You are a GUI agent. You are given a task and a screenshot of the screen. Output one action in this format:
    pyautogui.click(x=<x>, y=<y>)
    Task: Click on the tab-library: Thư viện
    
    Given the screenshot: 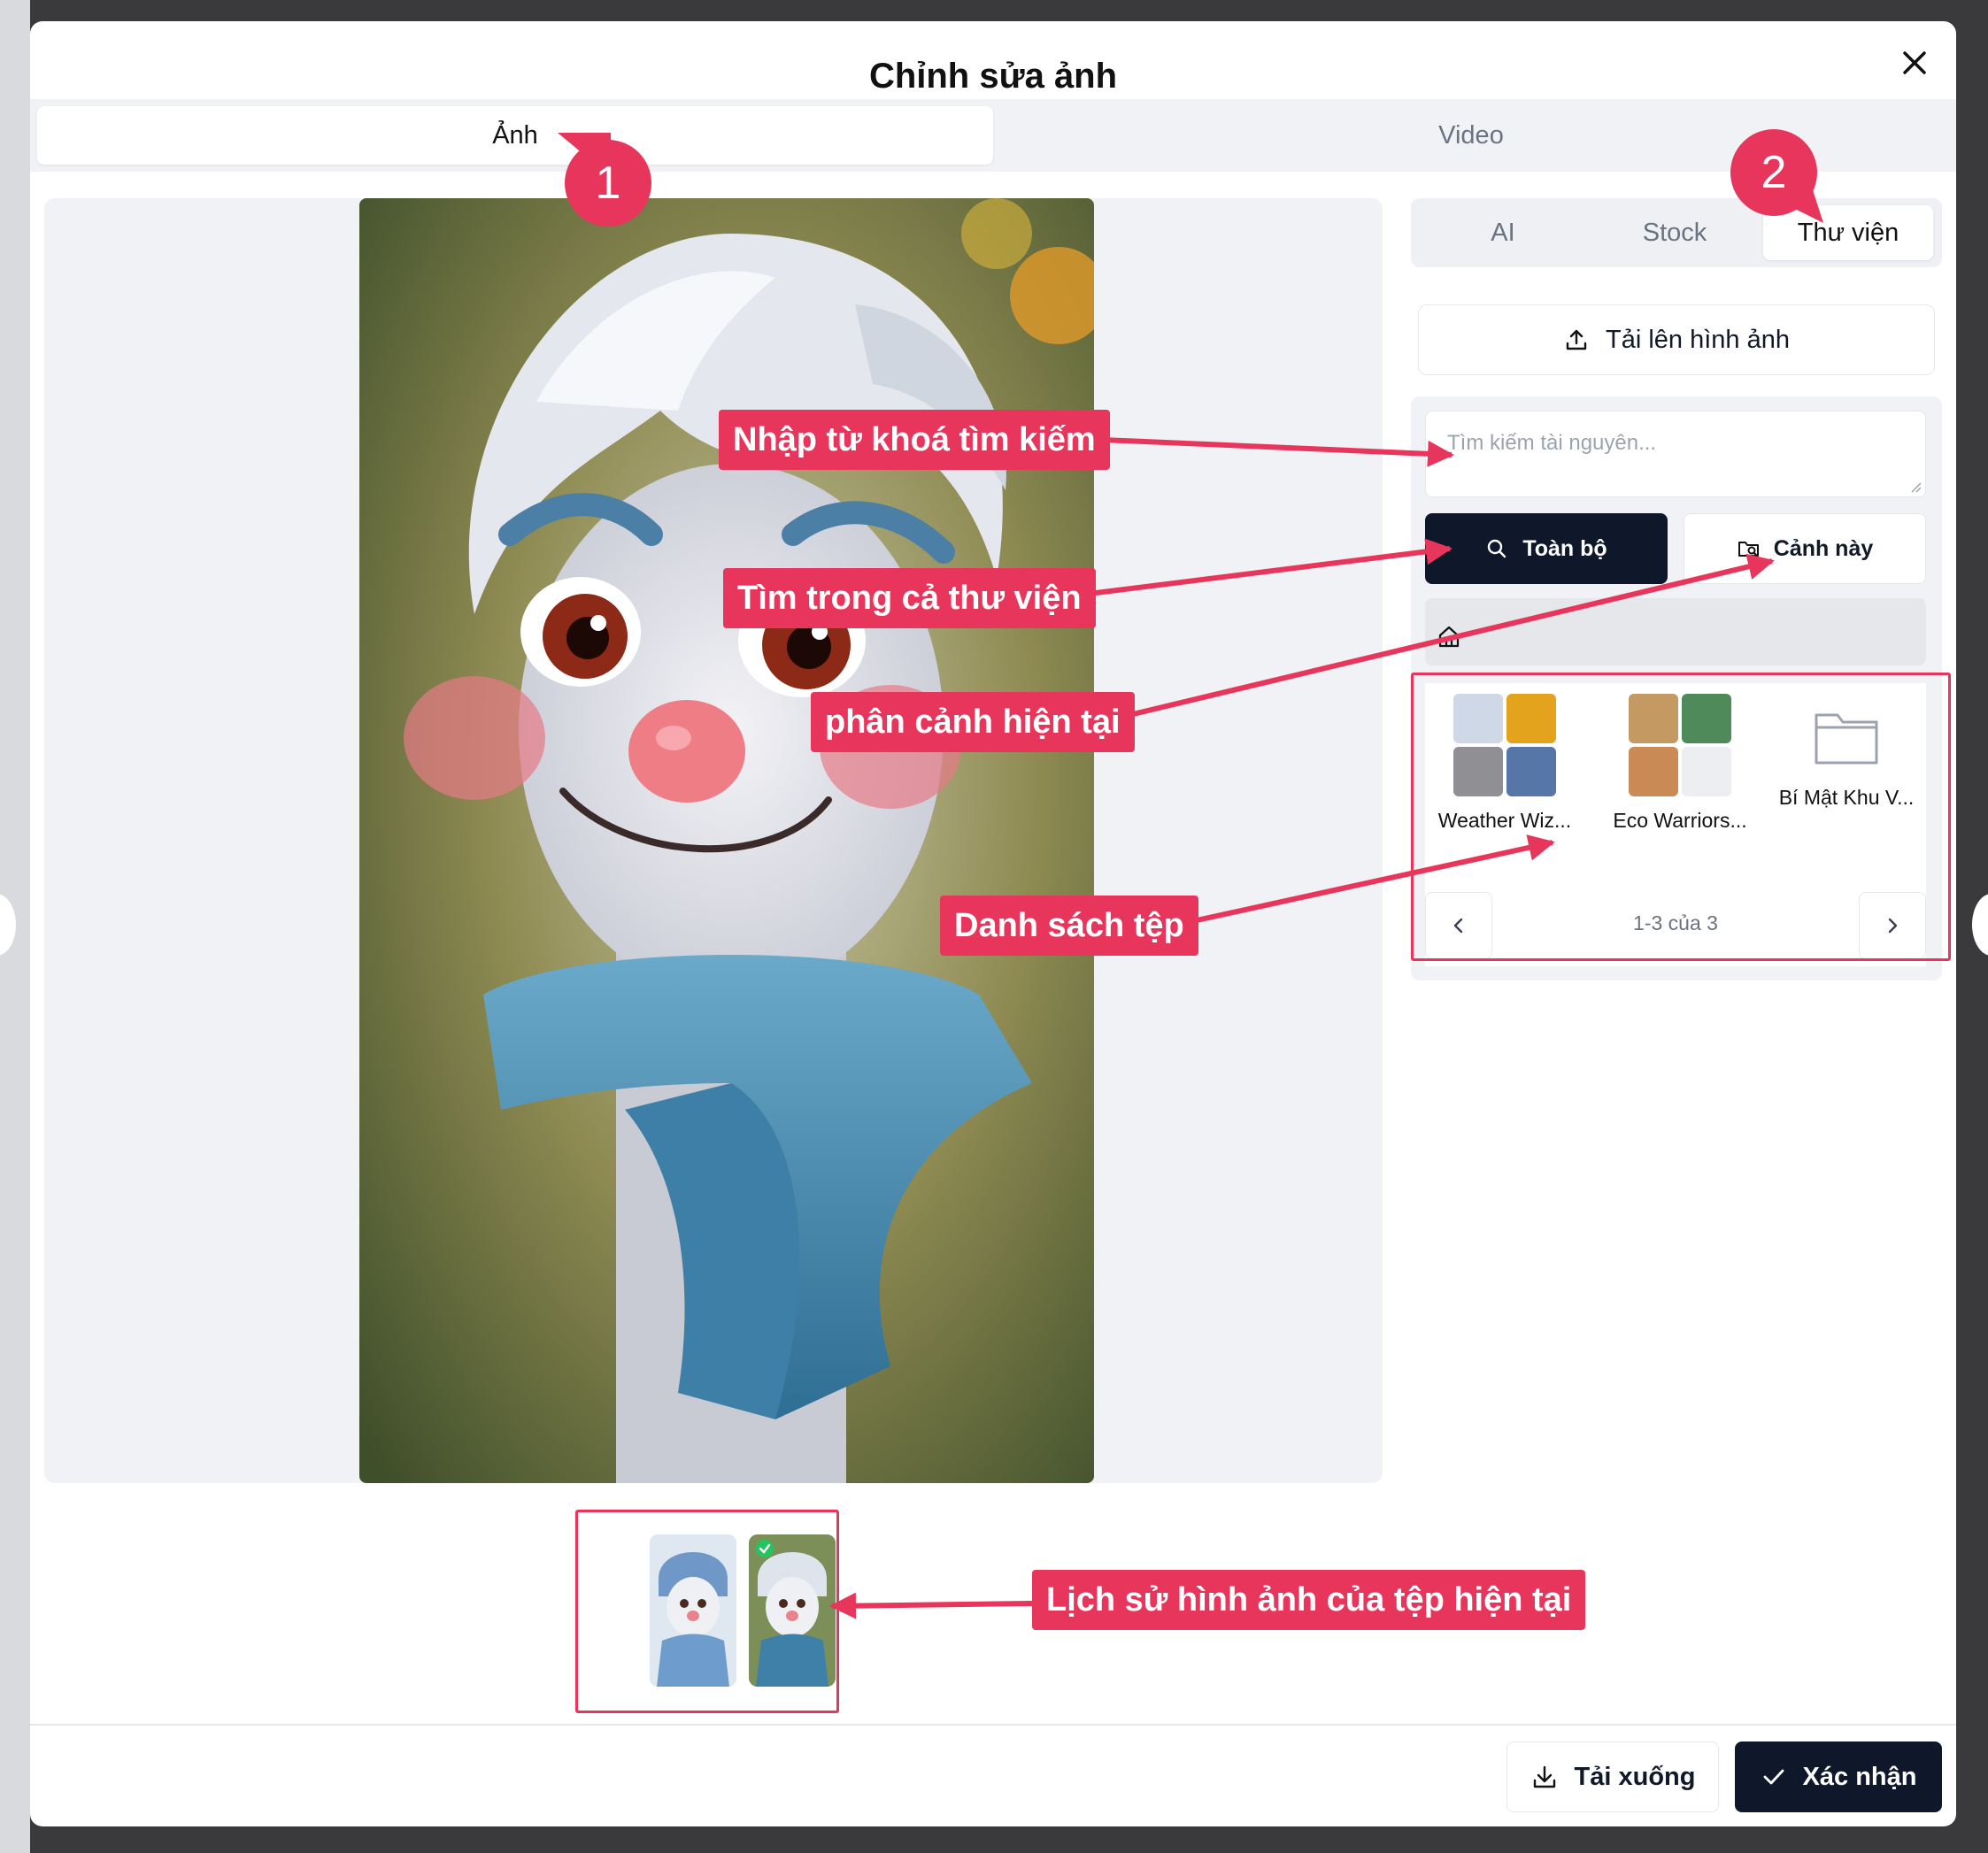 What is the action you would take?
    pyautogui.click(x=1848, y=233)
    